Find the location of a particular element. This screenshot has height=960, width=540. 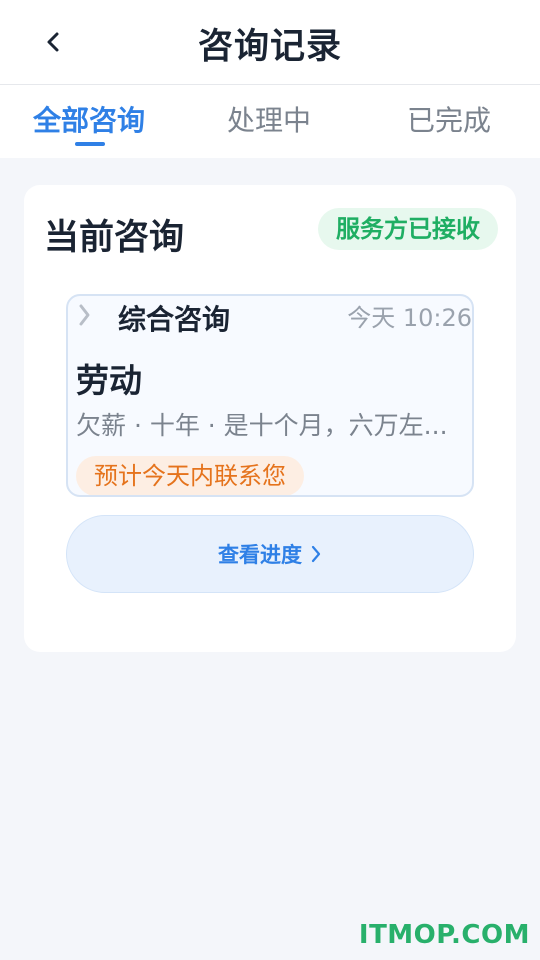

tab-bar: 全部咨询 处理中 已完成 is located at coordinates (270, 121).